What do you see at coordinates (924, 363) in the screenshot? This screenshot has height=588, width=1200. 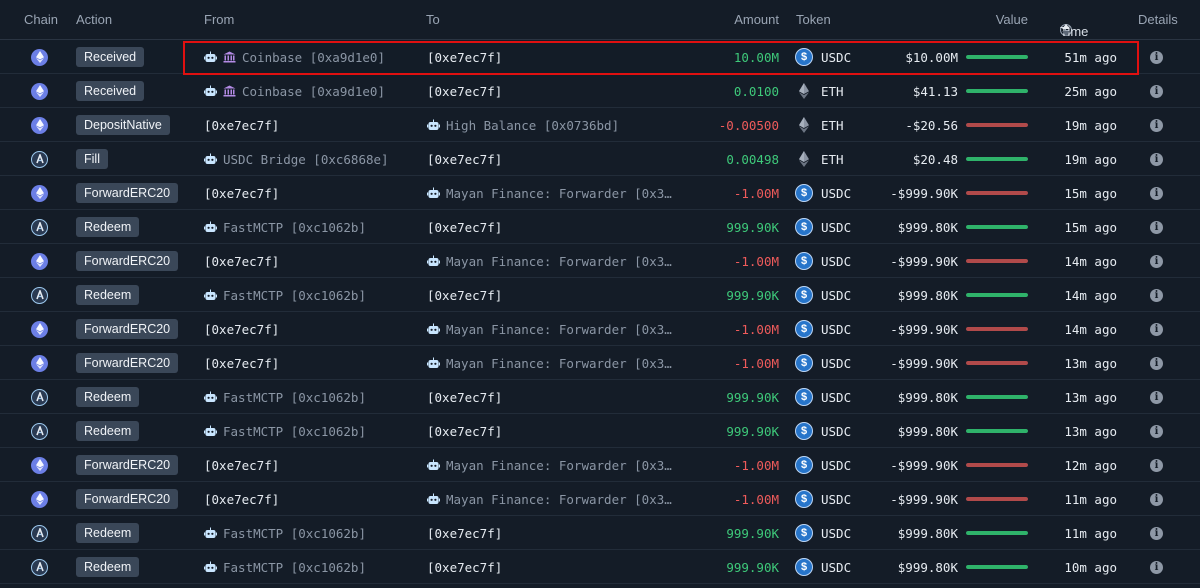 I see `usd-value: -$999.90K` at bounding box center [924, 363].